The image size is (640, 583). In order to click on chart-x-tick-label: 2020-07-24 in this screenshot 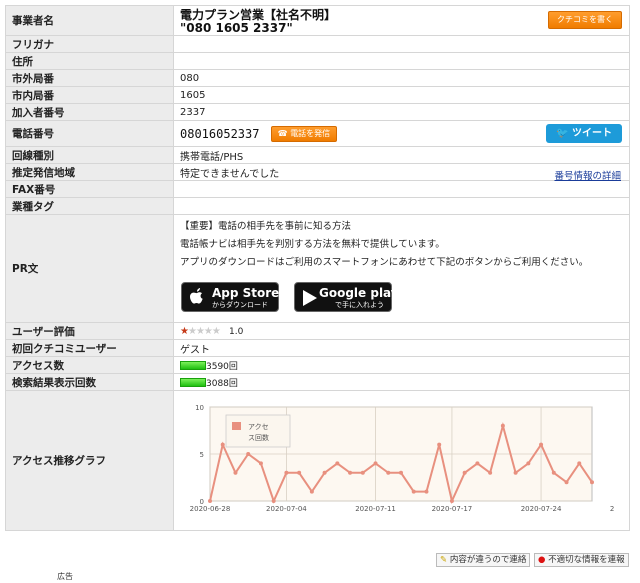, I will do `click(541, 509)`.